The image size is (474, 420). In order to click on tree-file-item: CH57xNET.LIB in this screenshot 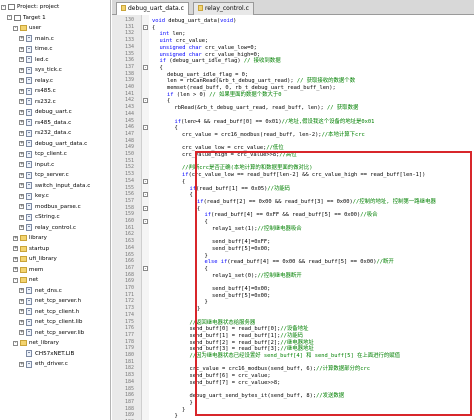, I will do `click(55, 354)`.